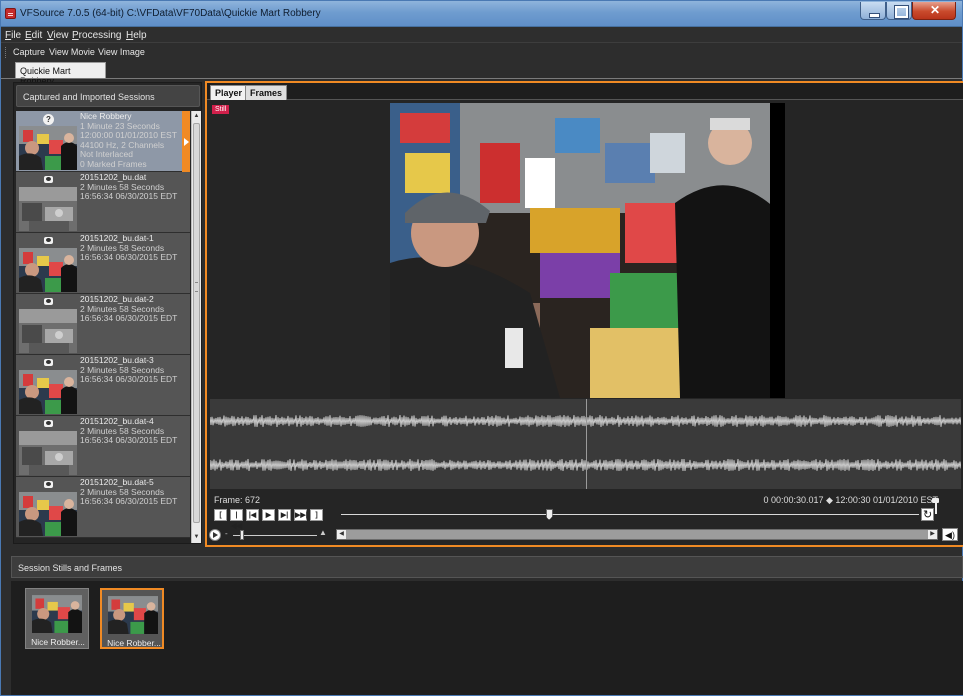 The image size is (963, 696). What do you see at coordinates (927, 514) in the screenshot?
I see `loop-icon` at bounding box center [927, 514].